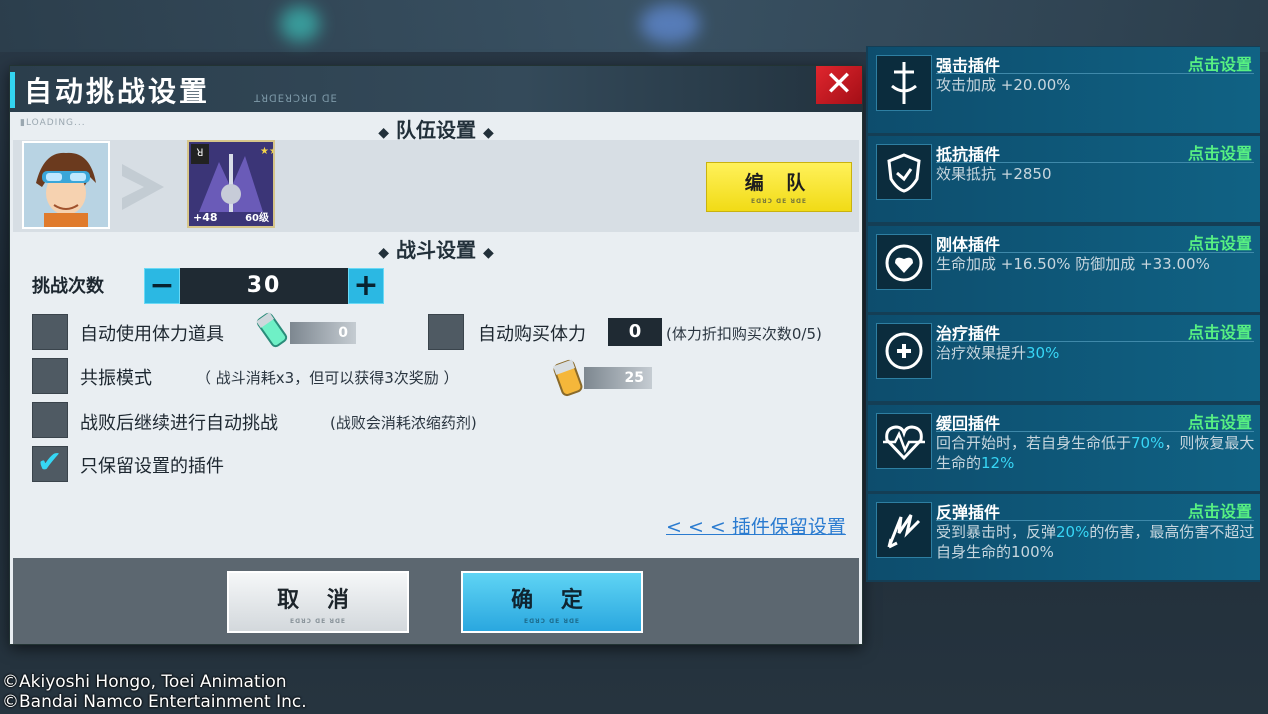 The image size is (1268, 714). What do you see at coordinates (446, 332) in the screenshot?
I see `auto-buy-stamina-checkbox` at bounding box center [446, 332].